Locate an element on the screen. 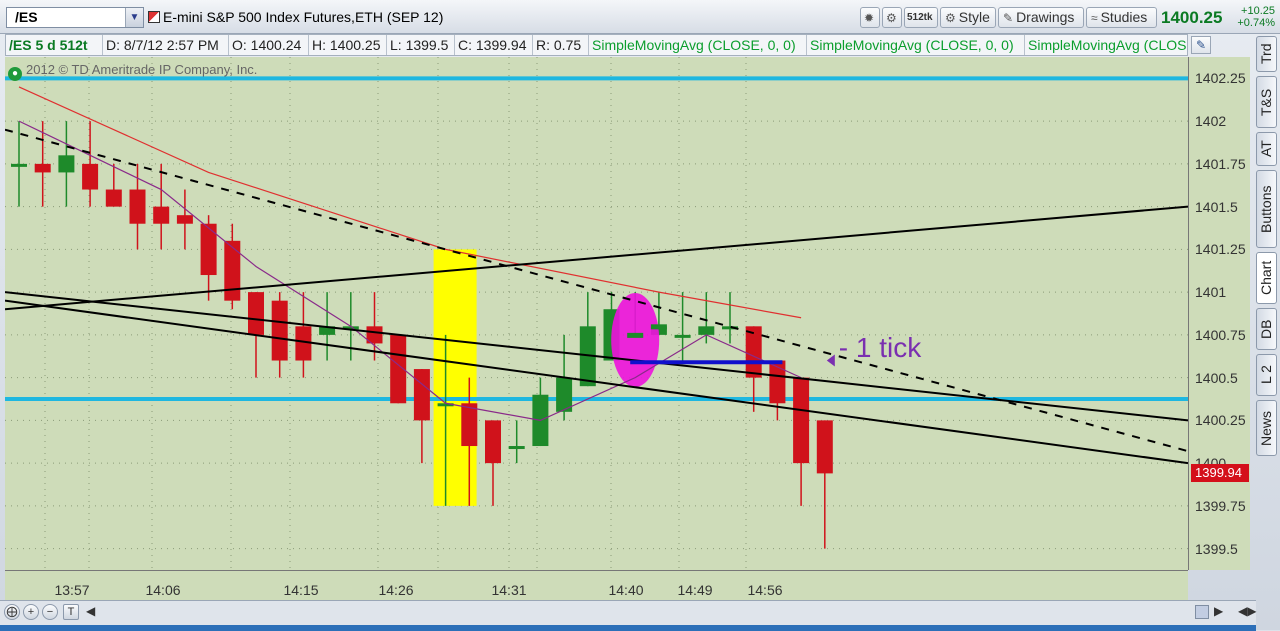  drawings-button: ✎ Drawings is located at coordinates (1041, 17).